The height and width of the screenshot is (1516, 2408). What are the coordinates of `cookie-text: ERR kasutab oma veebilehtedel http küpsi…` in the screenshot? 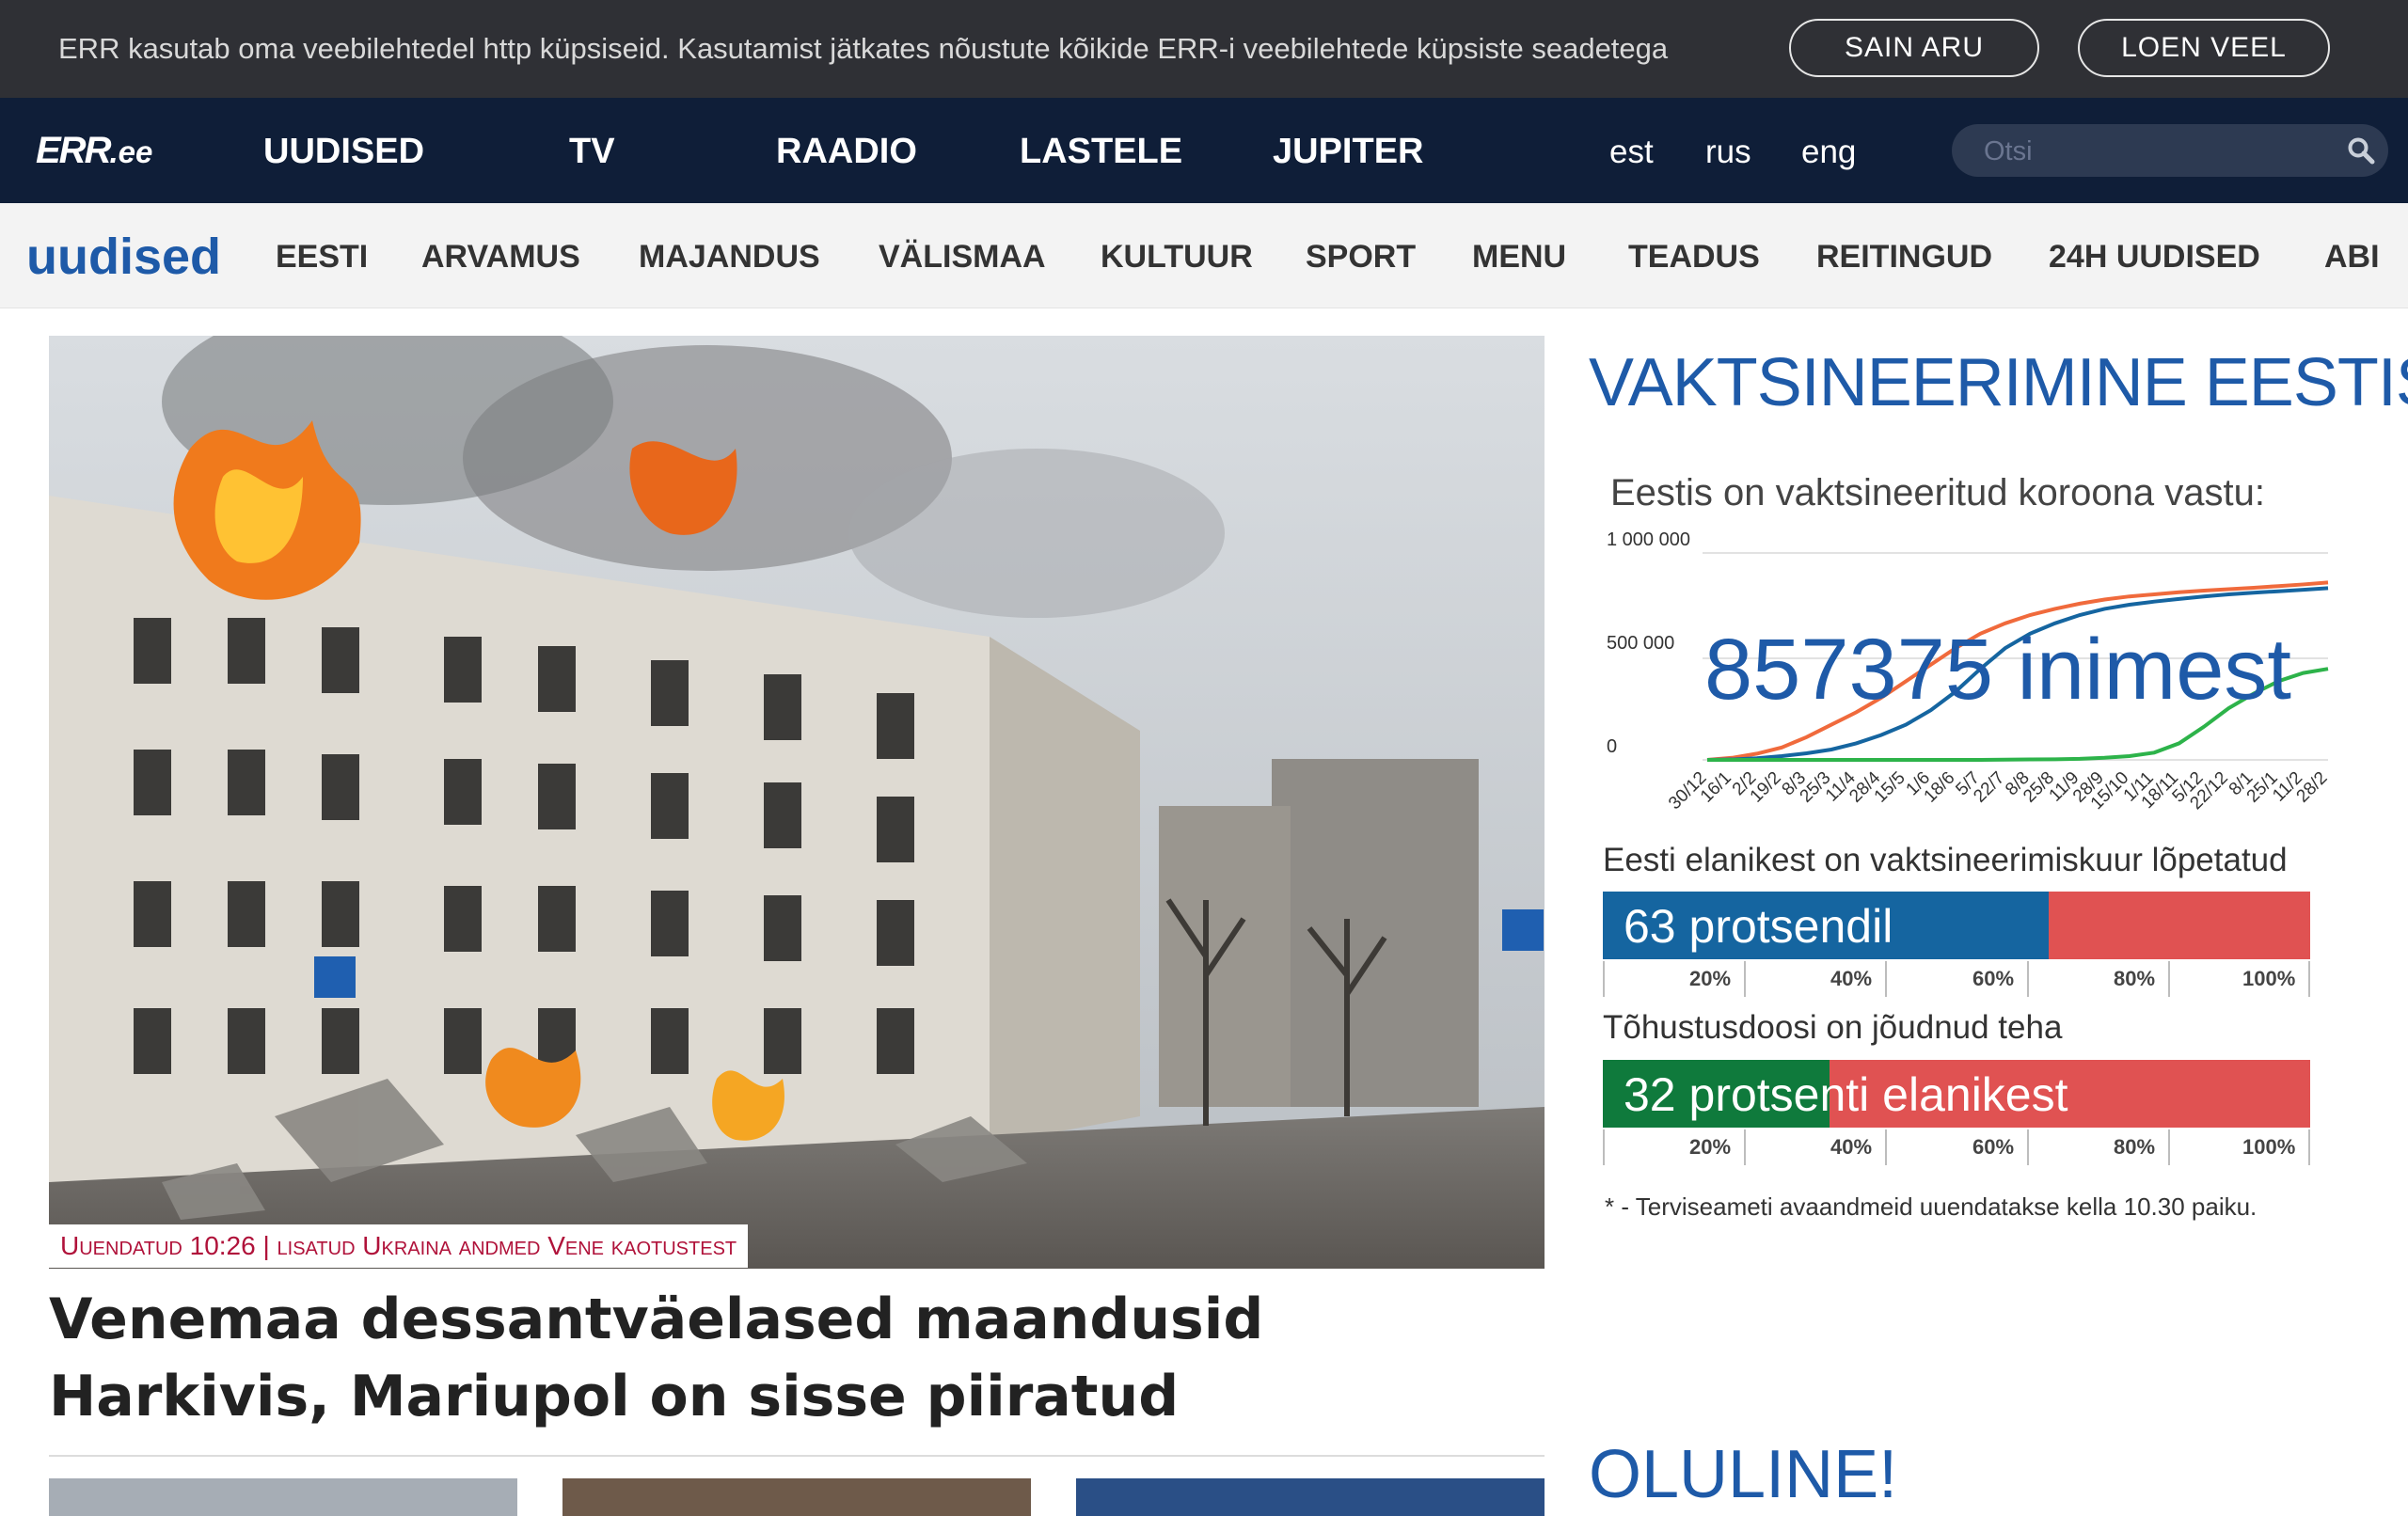 It's located at (864, 48).